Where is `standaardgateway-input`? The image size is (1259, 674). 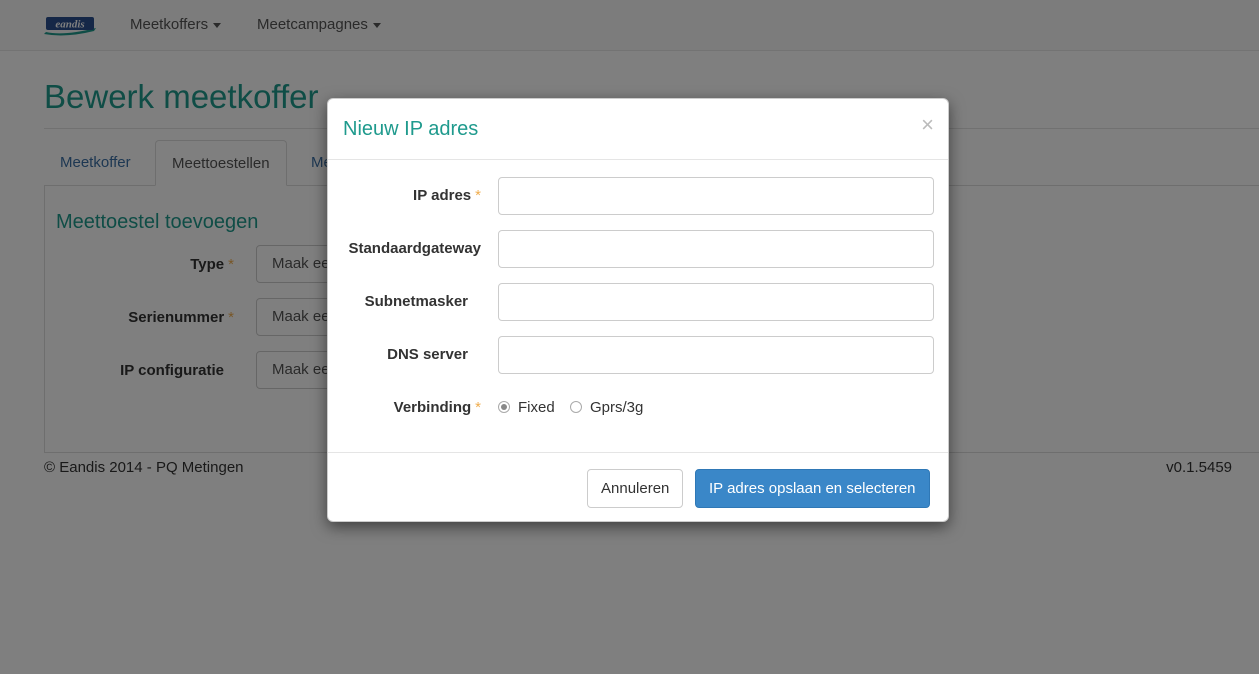 standaardgateway-input is located at coordinates (716, 249).